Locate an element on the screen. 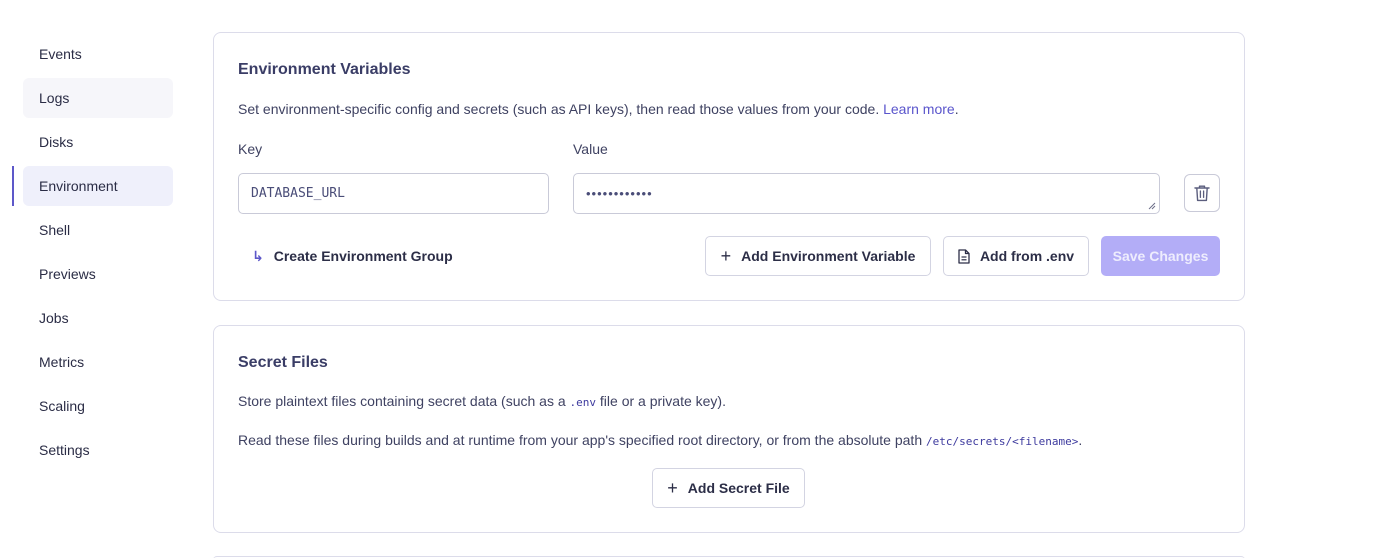 The height and width of the screenshot is (558, 1380). sidebar-item-label: Environment is located at coordinates (78, 186).